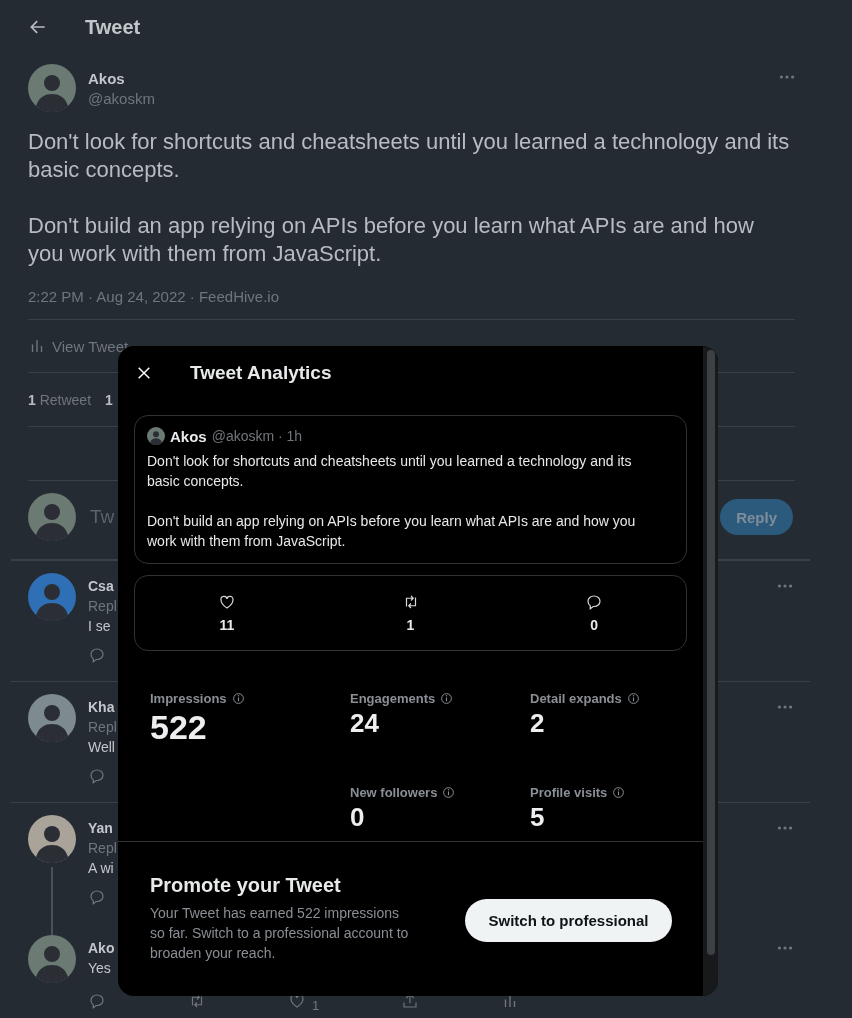 This screenshot has width=852, height=1018. What do you see at coordinates (99, 626) in the screenshot?
I see `reply-text: I se` at bounding box center [99, 626].